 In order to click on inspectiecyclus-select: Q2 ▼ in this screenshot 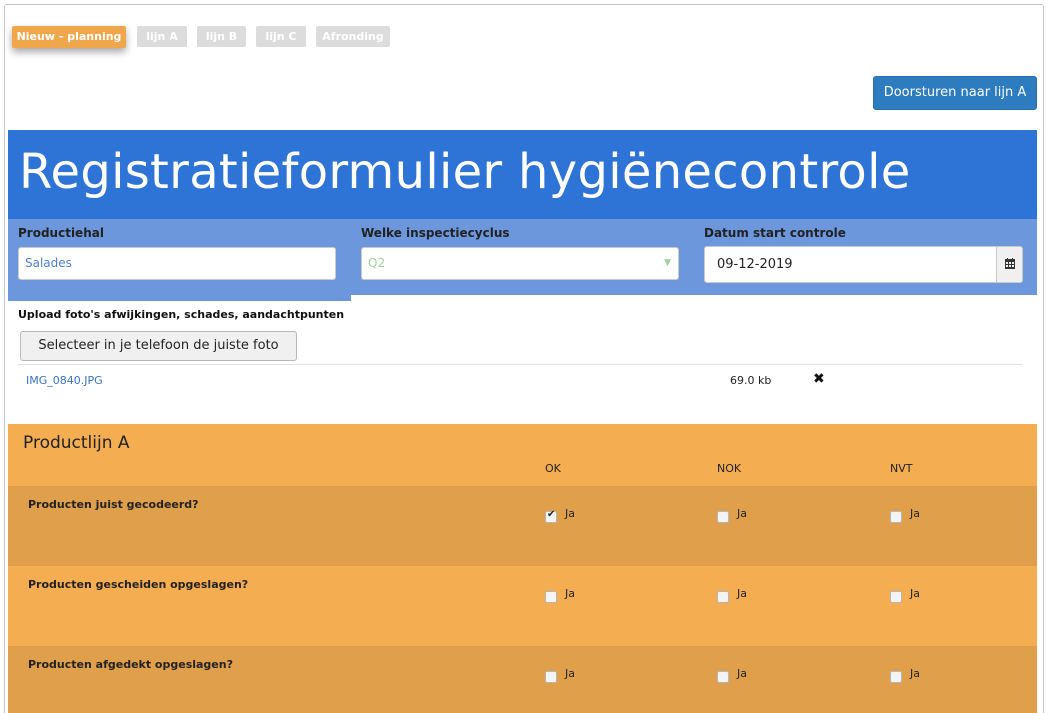, I will do `click(520, 263)`.